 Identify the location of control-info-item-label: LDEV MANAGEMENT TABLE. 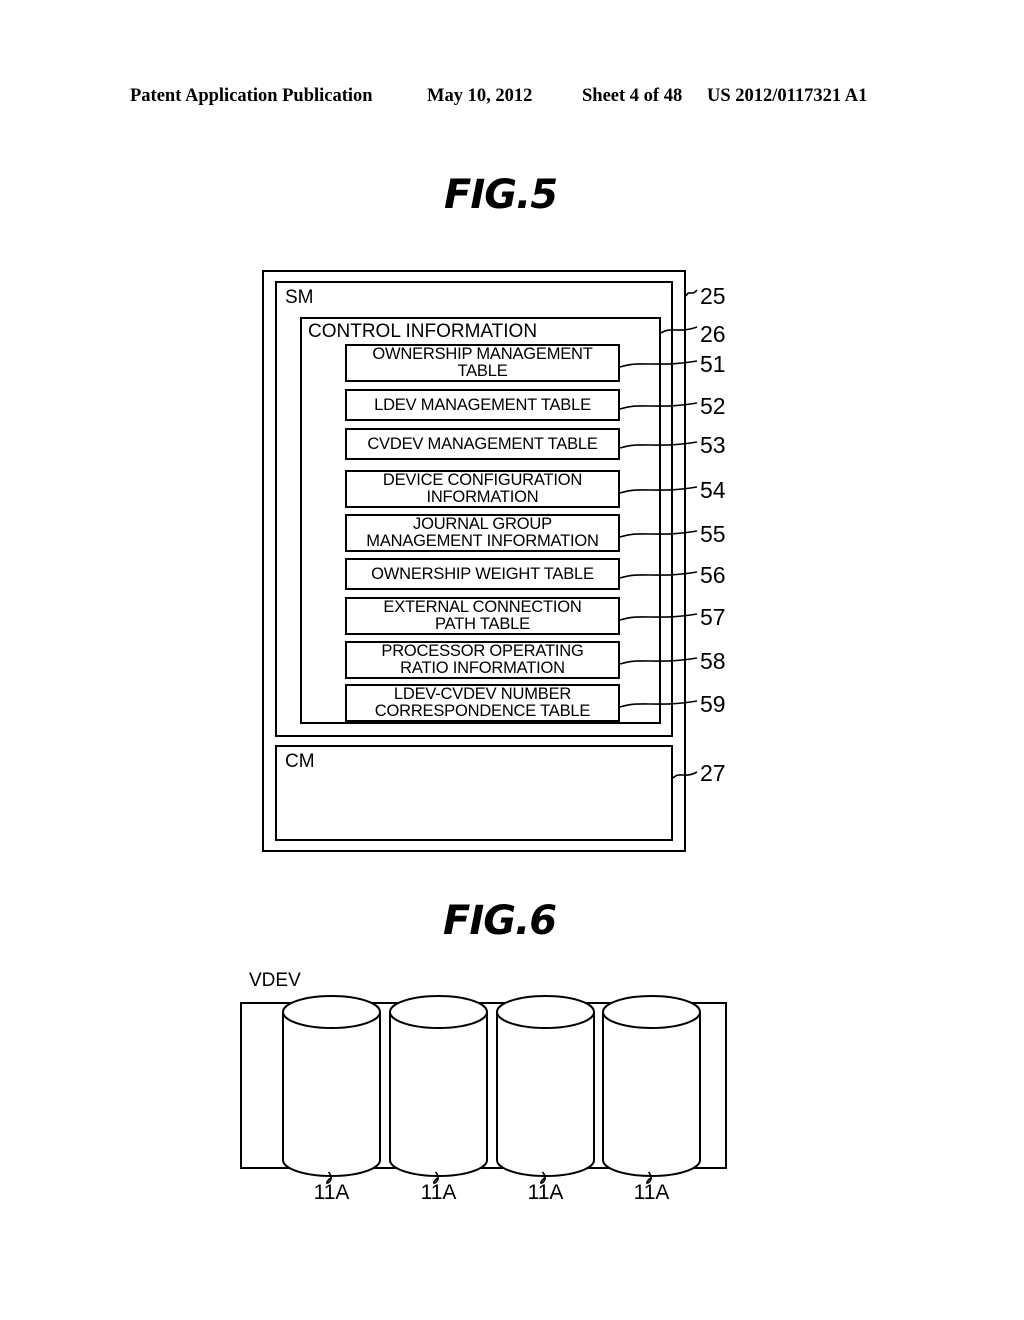
(482, 404).